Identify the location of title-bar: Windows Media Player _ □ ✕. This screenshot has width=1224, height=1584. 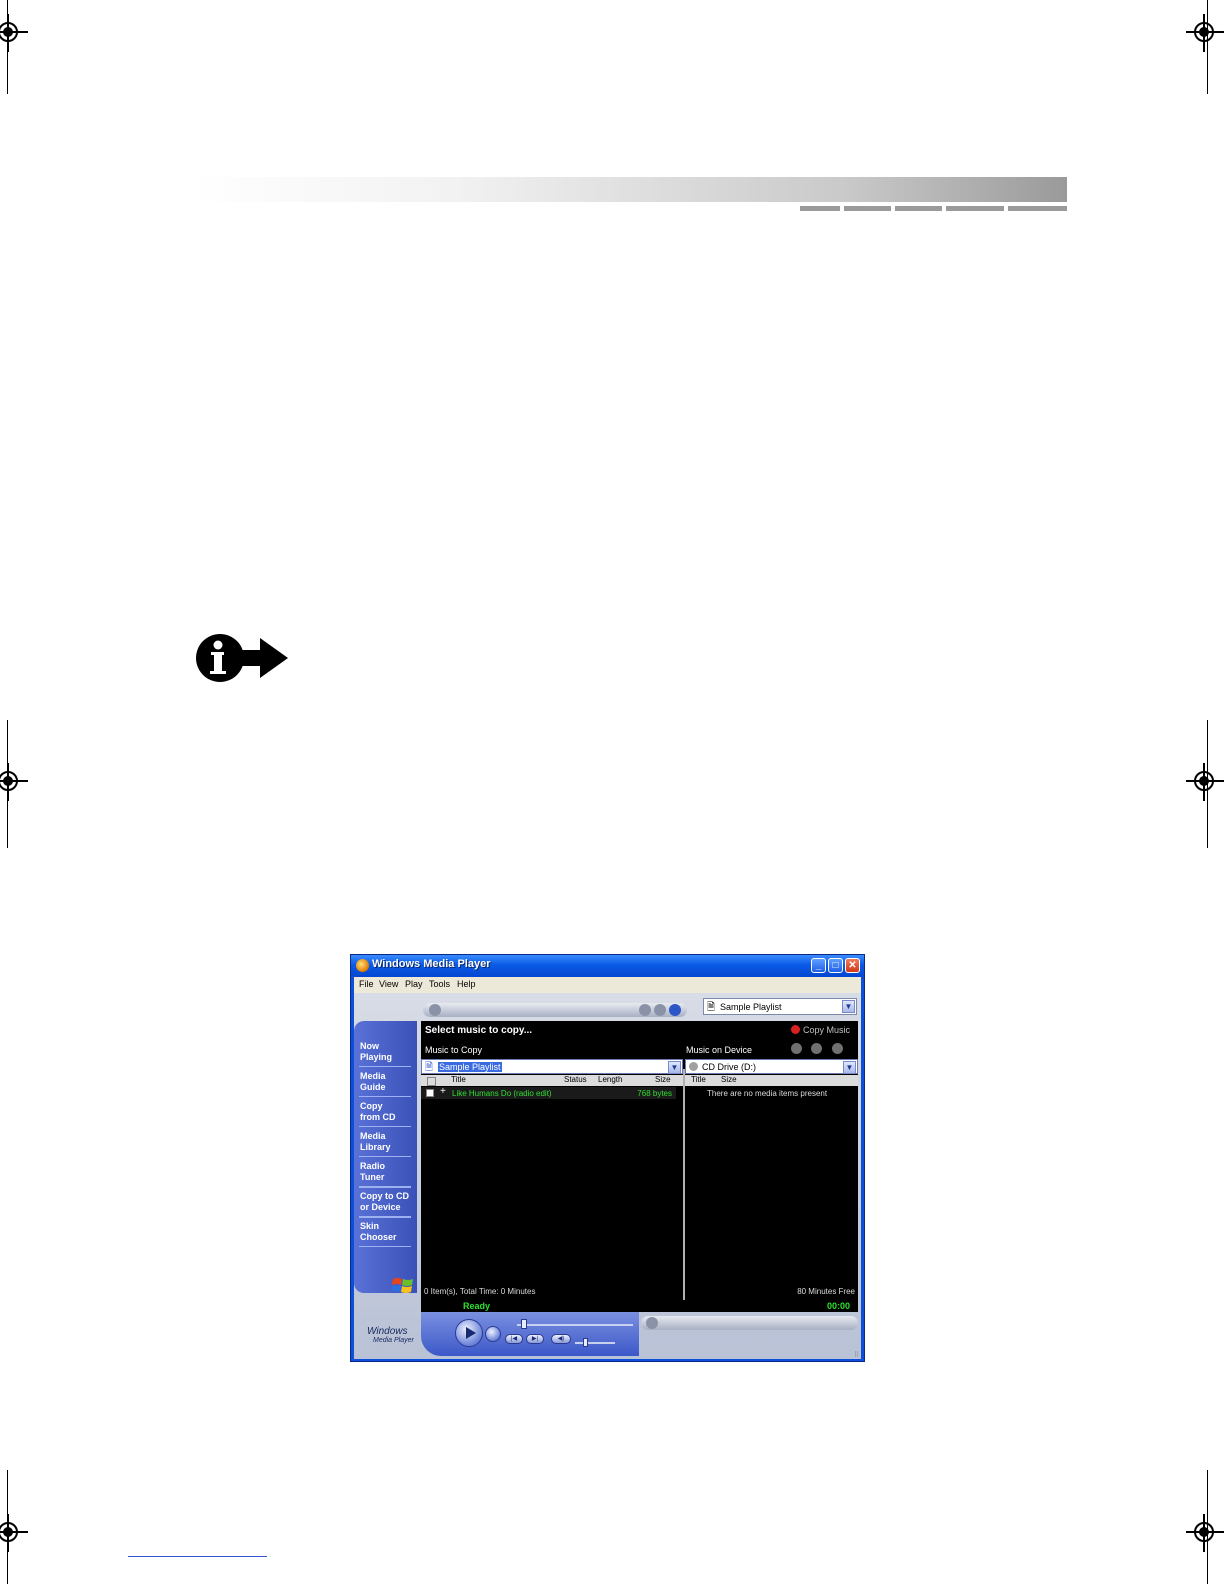
(607, 966).